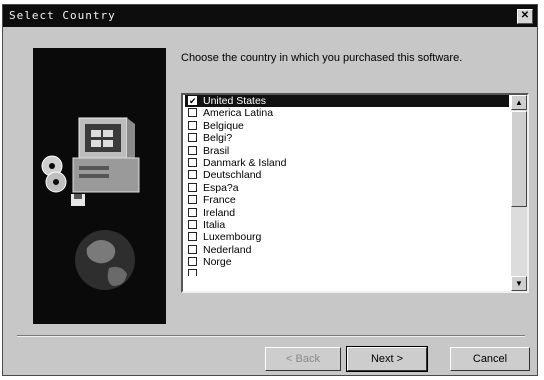 The image size is (544, 380). I want to click on country-label: Deutschland, so click(232, 175).